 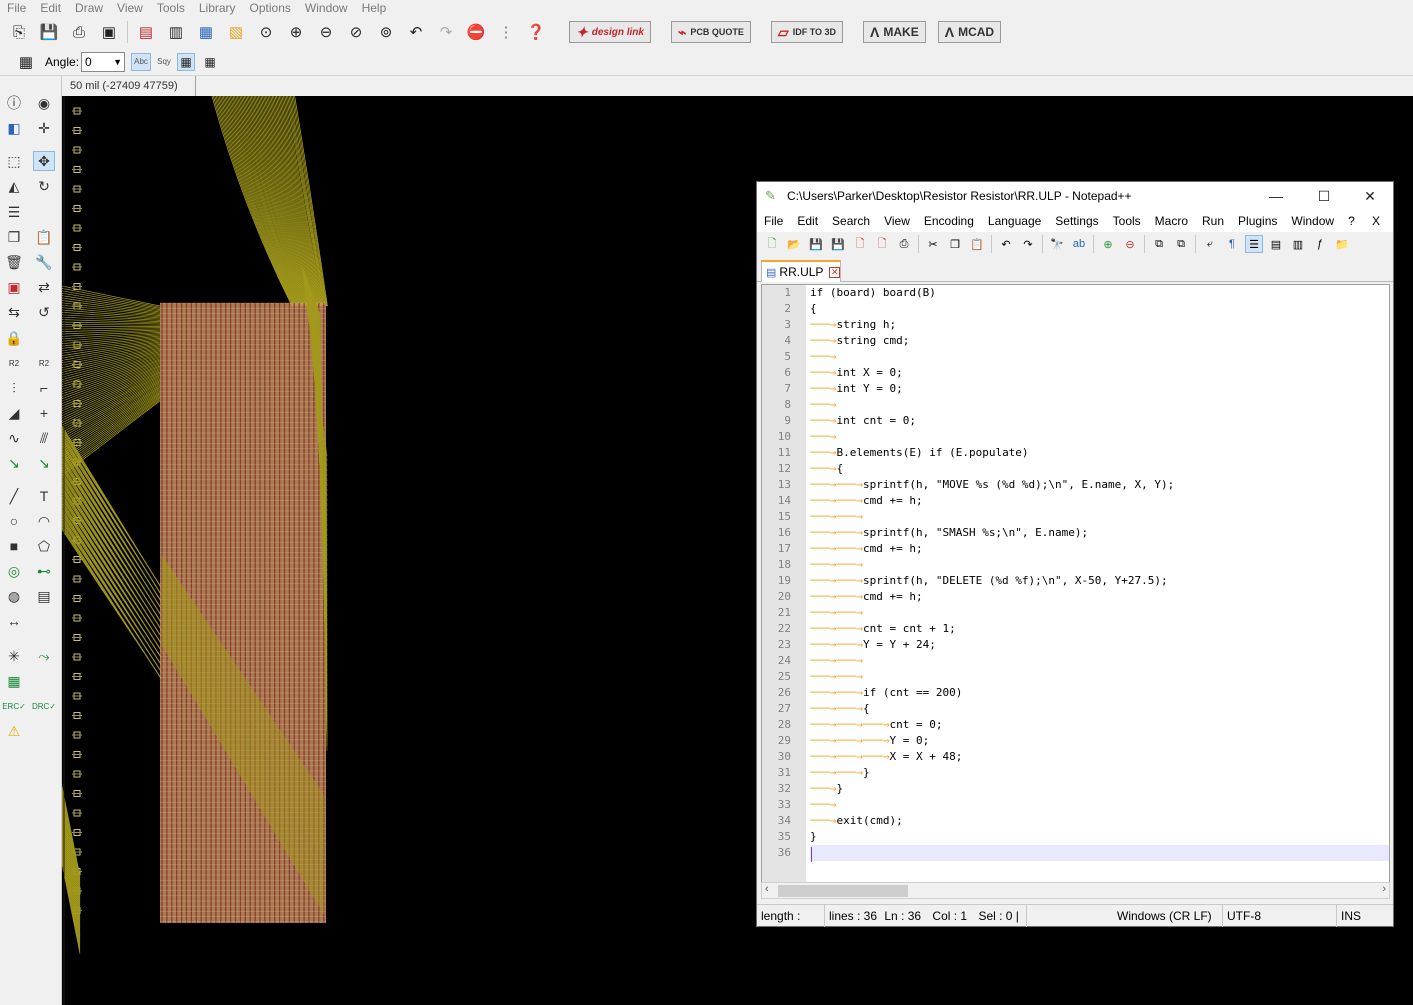 I want to click on code-line: ───→───→───→cnt = 0;, so click(x=1099, y=725).